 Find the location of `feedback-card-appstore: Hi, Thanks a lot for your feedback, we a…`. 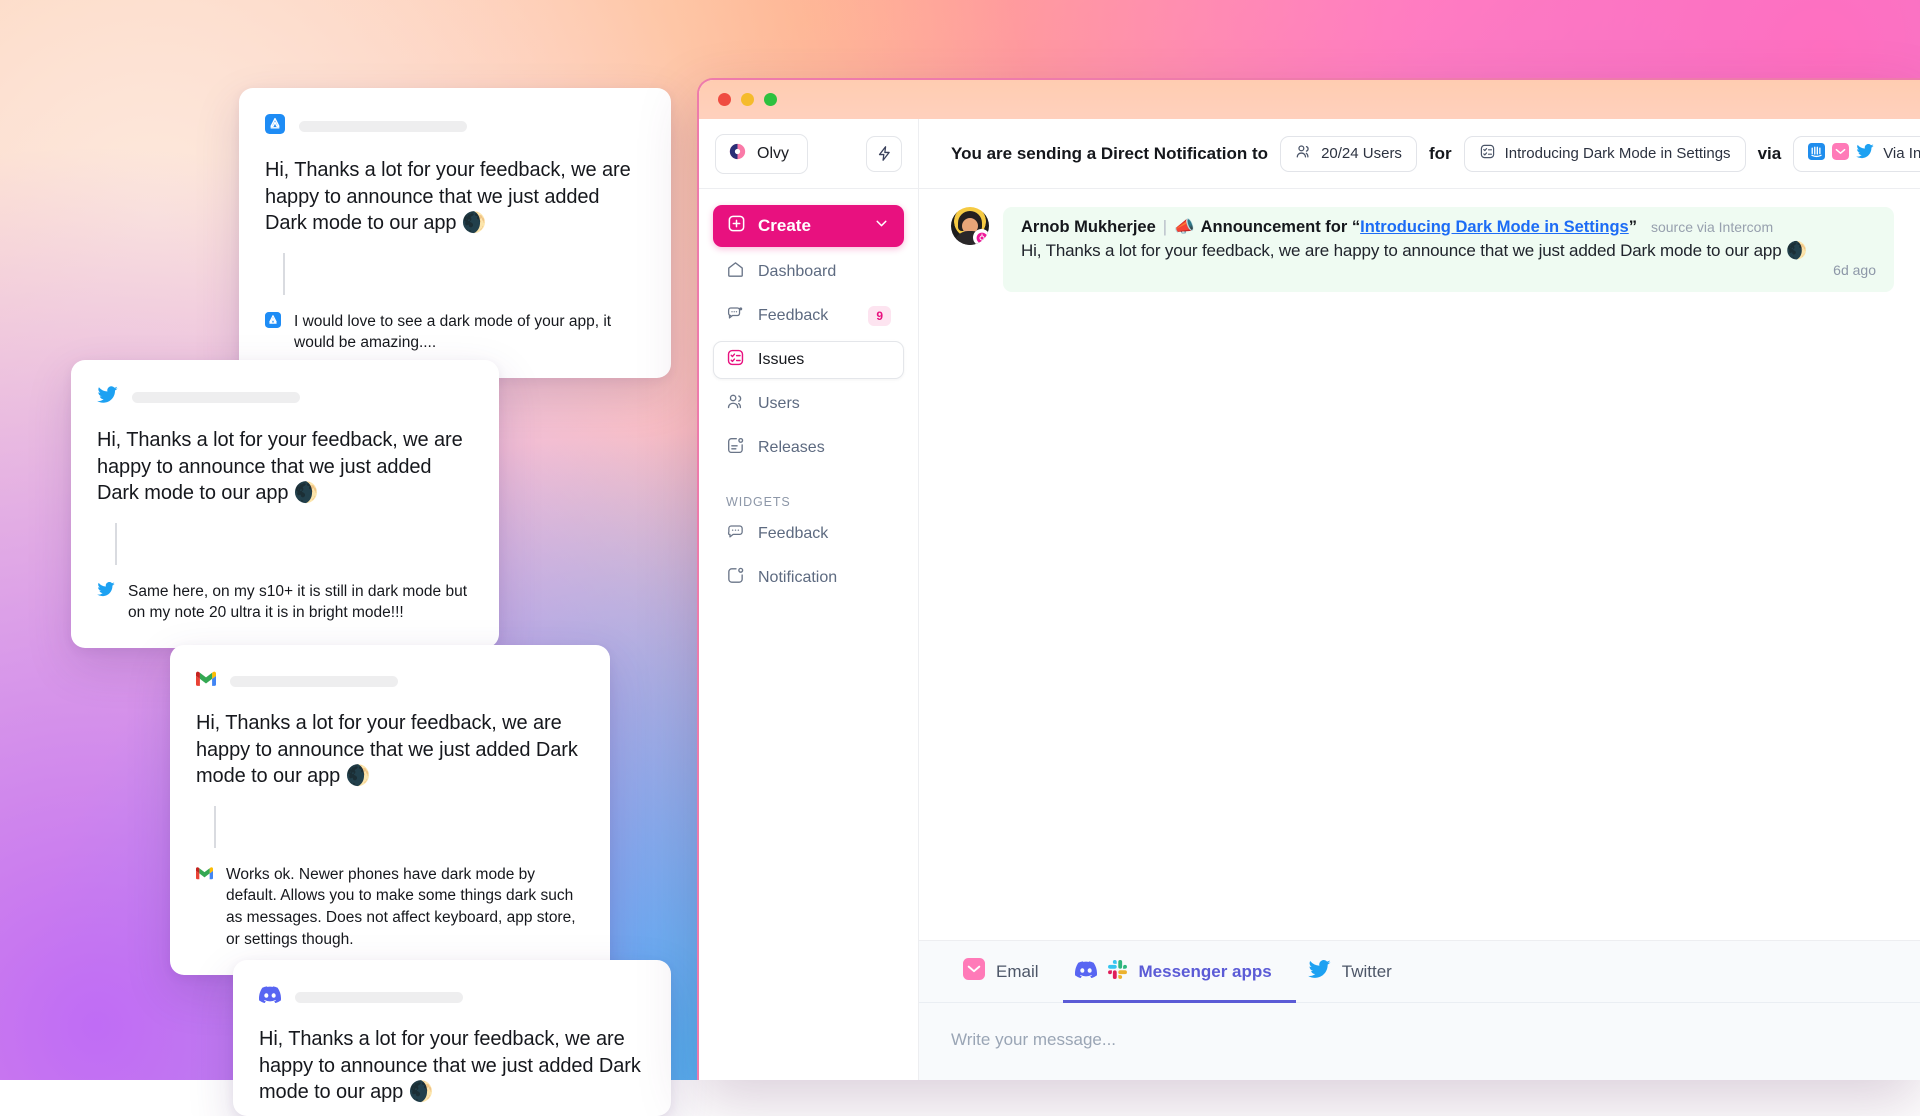

feedback-card-appstore: Hi, Thanks a lot for your feedback, we a… is located at coordinates (455, 233).